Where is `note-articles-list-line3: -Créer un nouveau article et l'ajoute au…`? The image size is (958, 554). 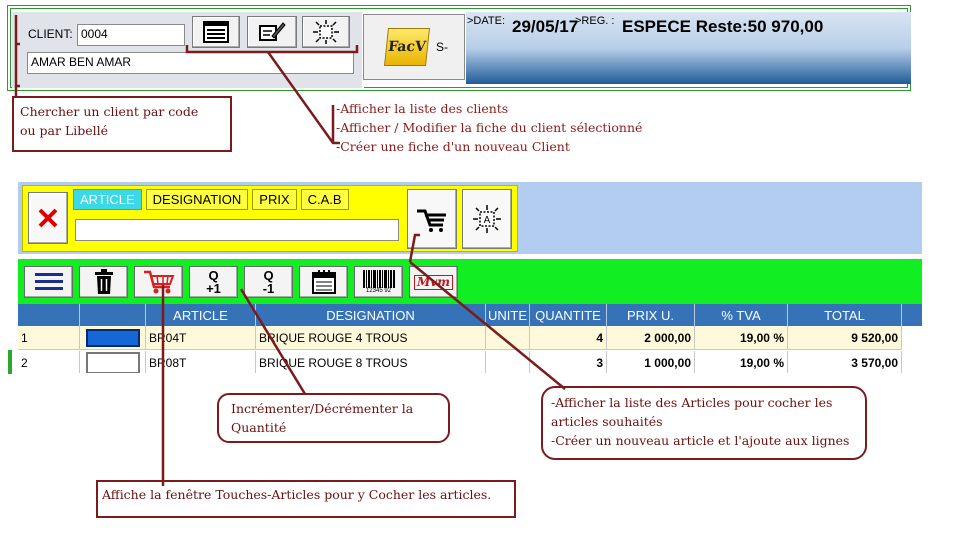 note-articles-list-line3: -Créer un nouveau article et l'ajoute au… is located at coordinates (700, 440).